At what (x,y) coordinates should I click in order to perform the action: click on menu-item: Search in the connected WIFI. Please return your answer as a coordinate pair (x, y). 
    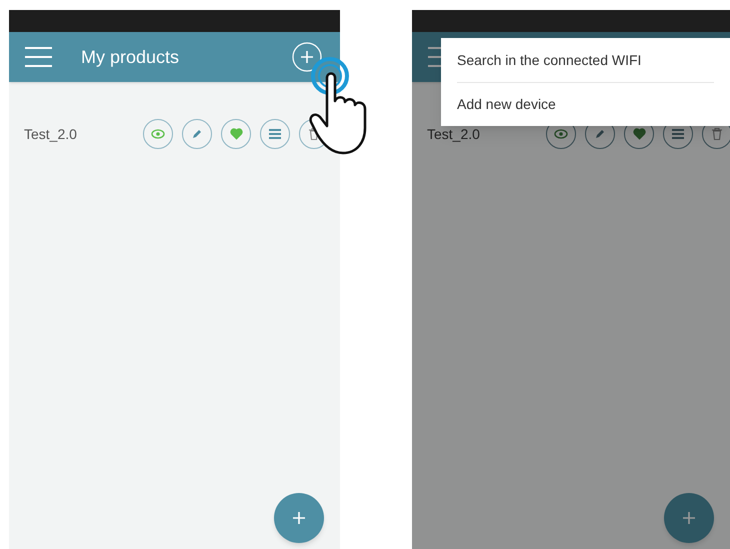
    Looking at the image, I should click on (585, 60).